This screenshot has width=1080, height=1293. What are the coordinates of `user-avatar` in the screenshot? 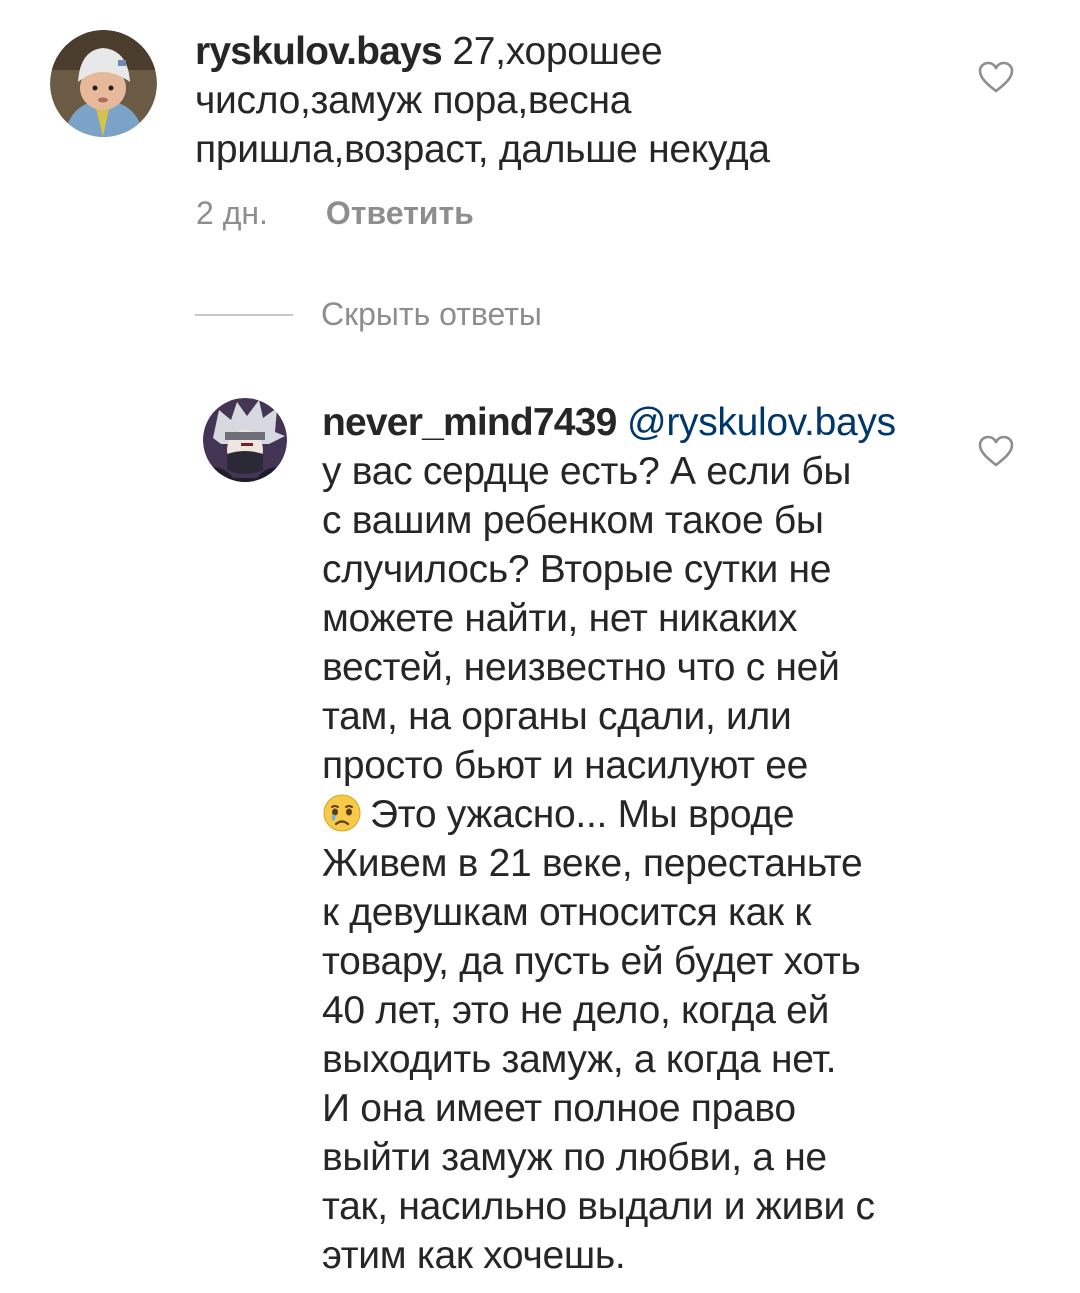 It's located at (103, 83).